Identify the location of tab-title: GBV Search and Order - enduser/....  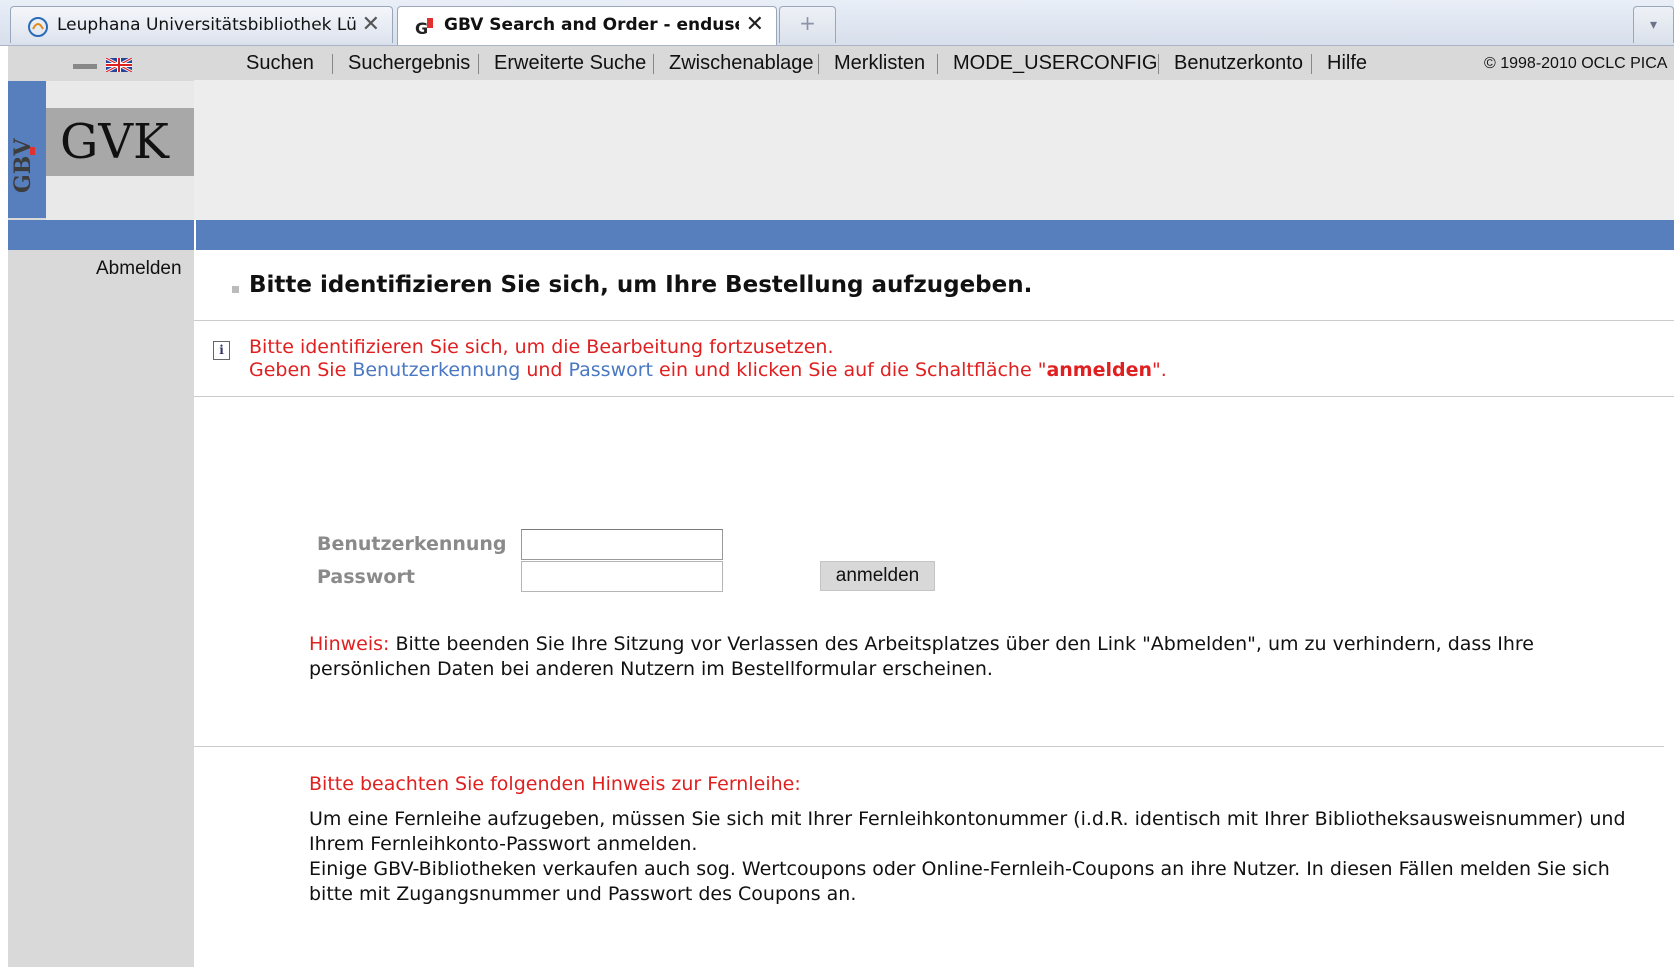
(591, 25).